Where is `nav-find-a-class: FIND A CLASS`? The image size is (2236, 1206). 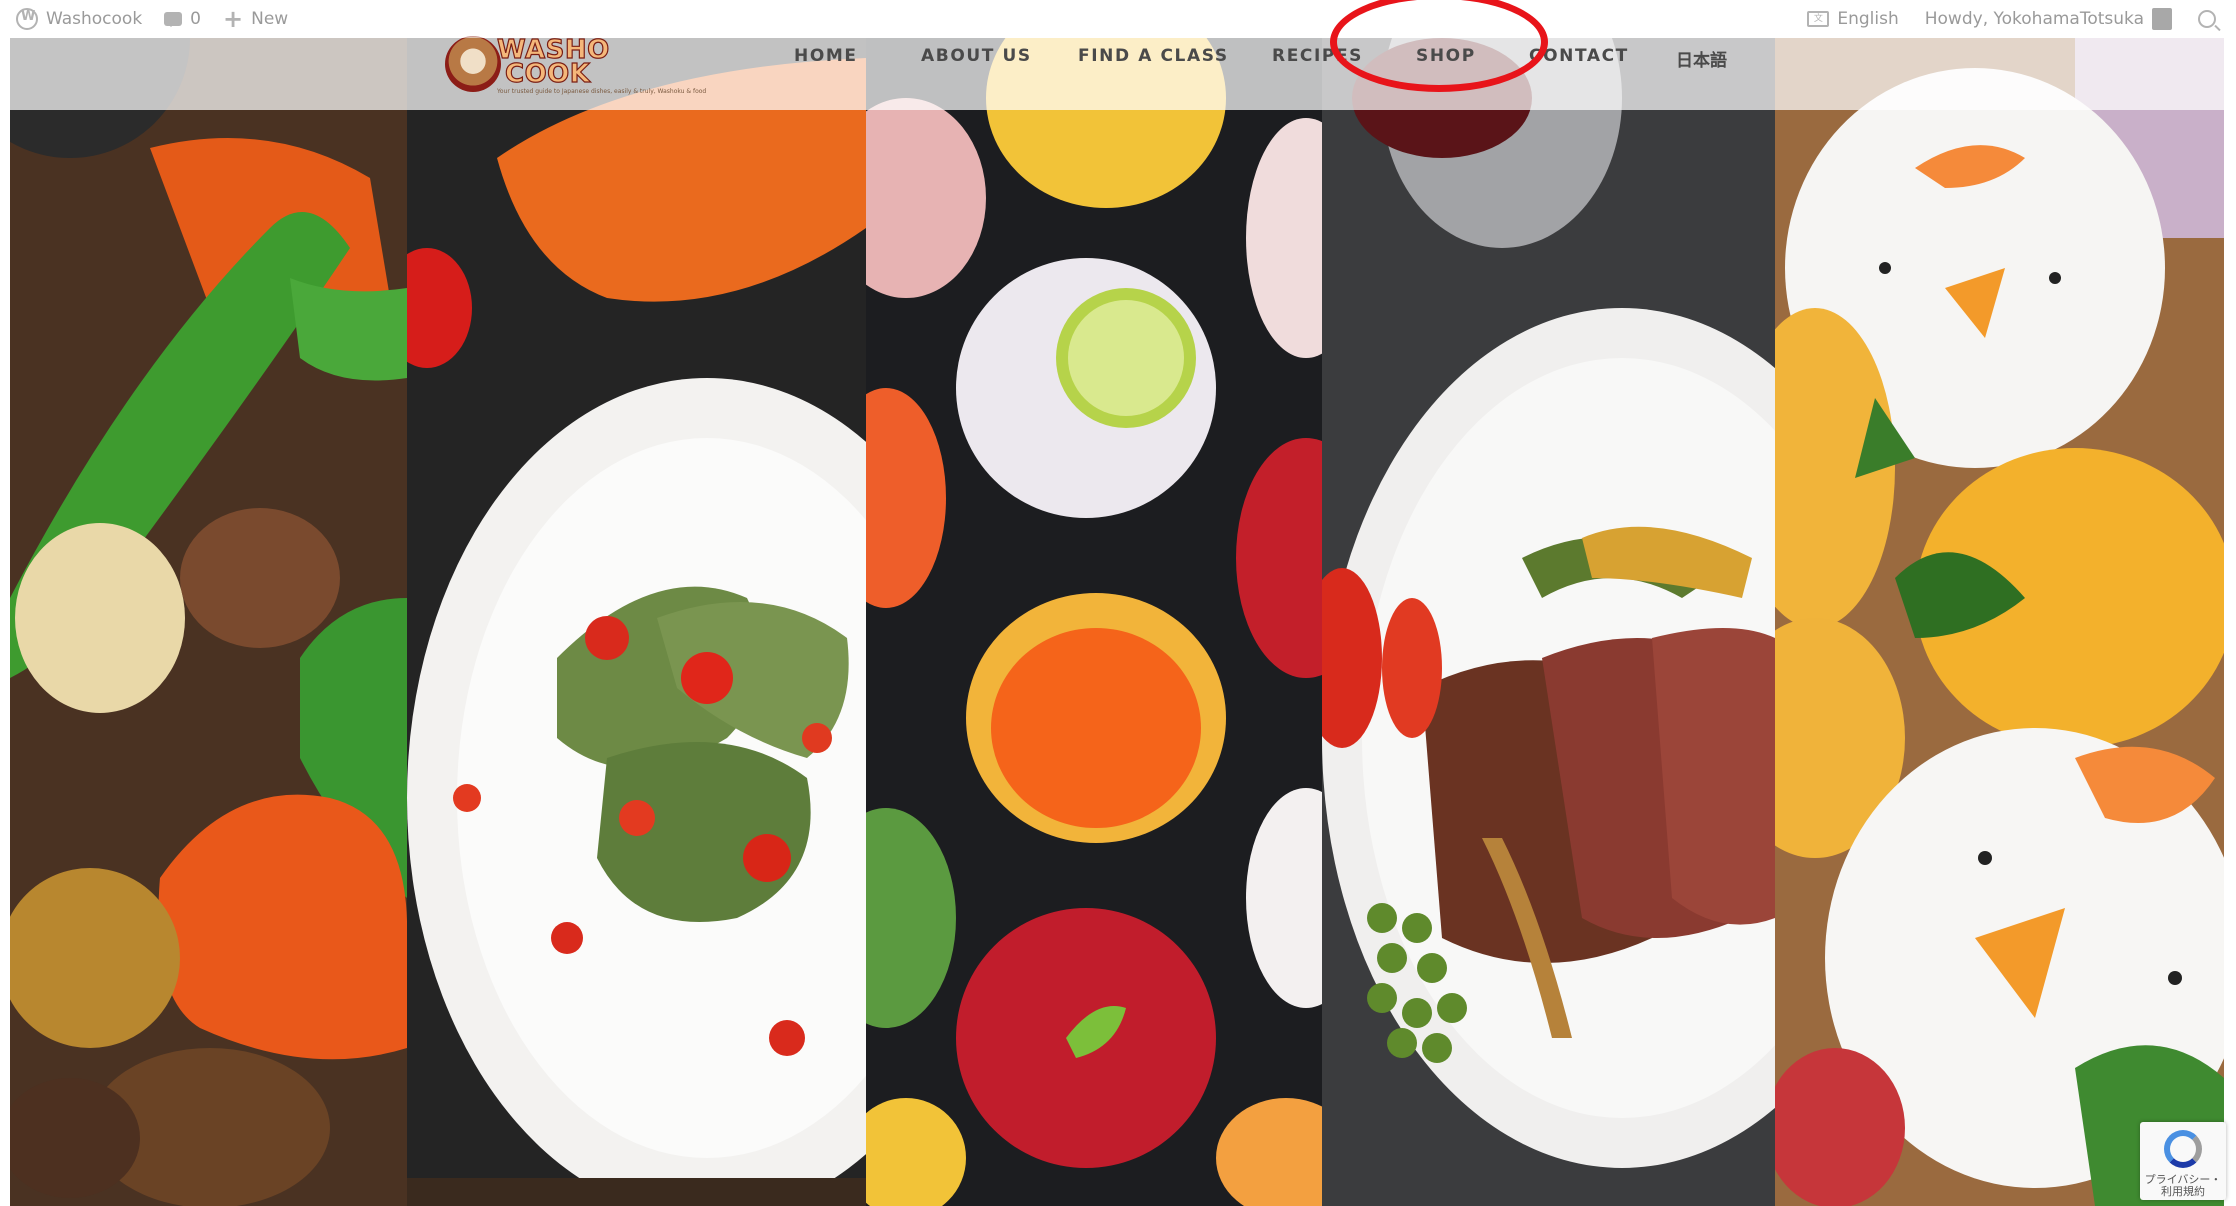 nav-find-a-class: FIND A CLASS is located at coordinates (1153, 56).